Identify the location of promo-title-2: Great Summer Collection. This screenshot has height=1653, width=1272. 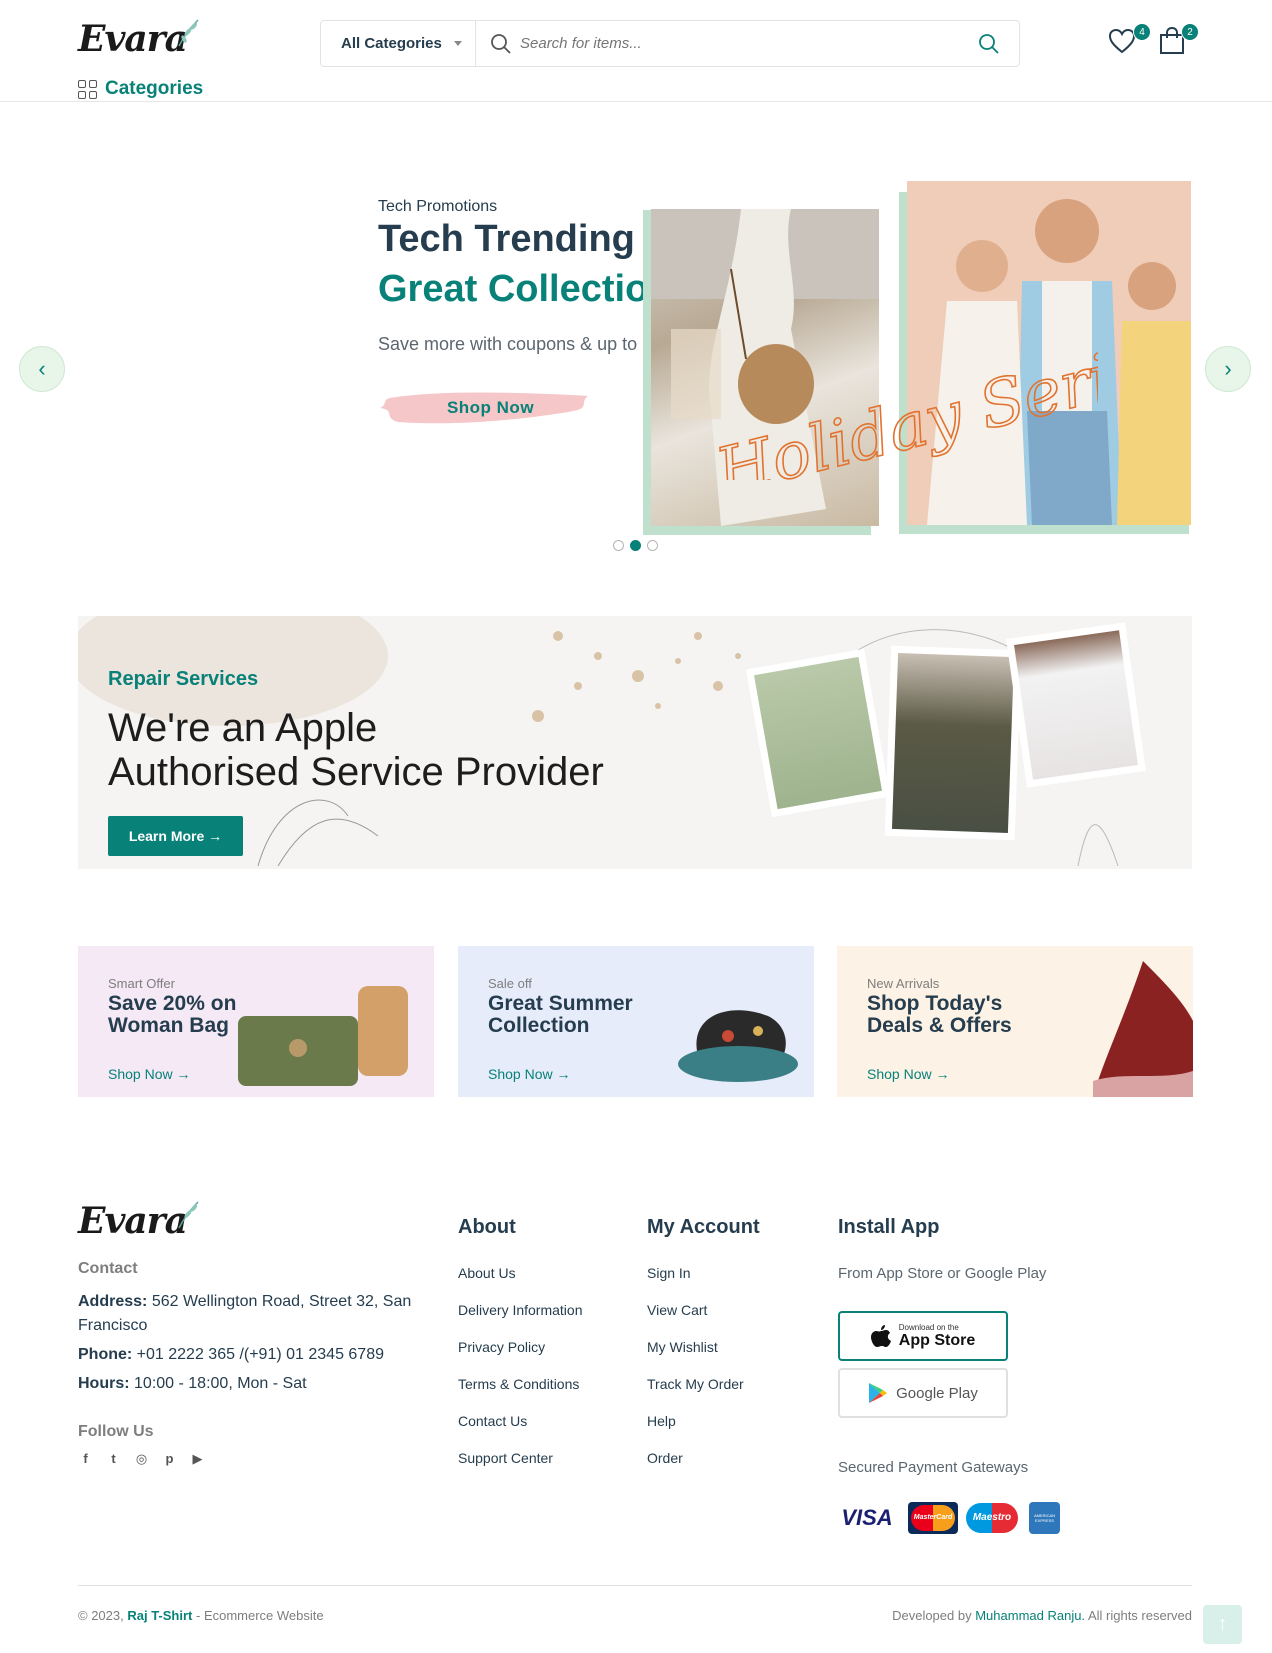
(560, 1014).